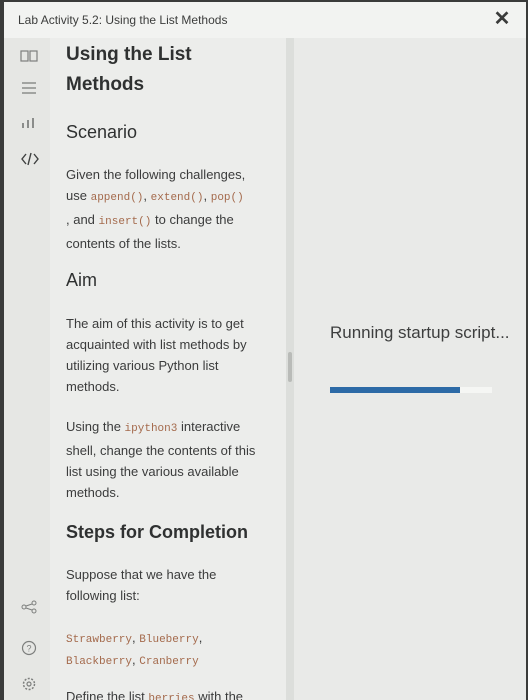 The height and width of the screenshot is (700, 528). Describe the element at coordinates (117, 198) in the screenshot. I see `code-append: append()` at that location.